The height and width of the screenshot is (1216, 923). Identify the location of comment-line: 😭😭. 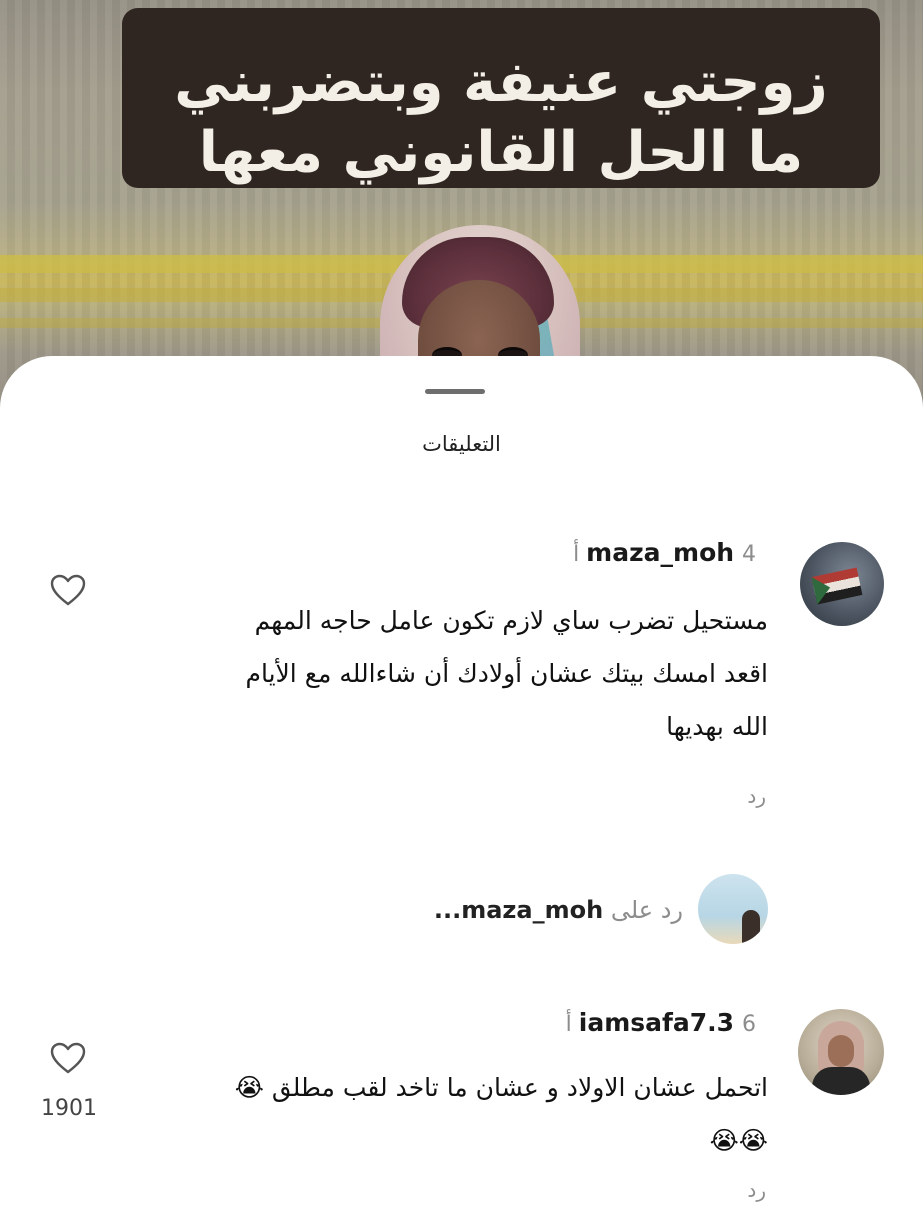
(738, 1140).